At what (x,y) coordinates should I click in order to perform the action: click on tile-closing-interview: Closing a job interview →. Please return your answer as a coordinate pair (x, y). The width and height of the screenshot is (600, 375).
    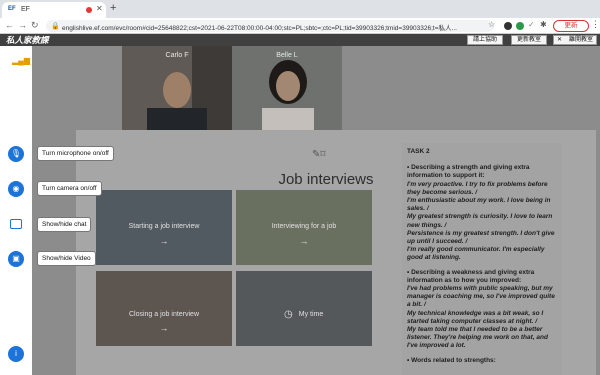
    Looking at the image, I should click on (164, 308).